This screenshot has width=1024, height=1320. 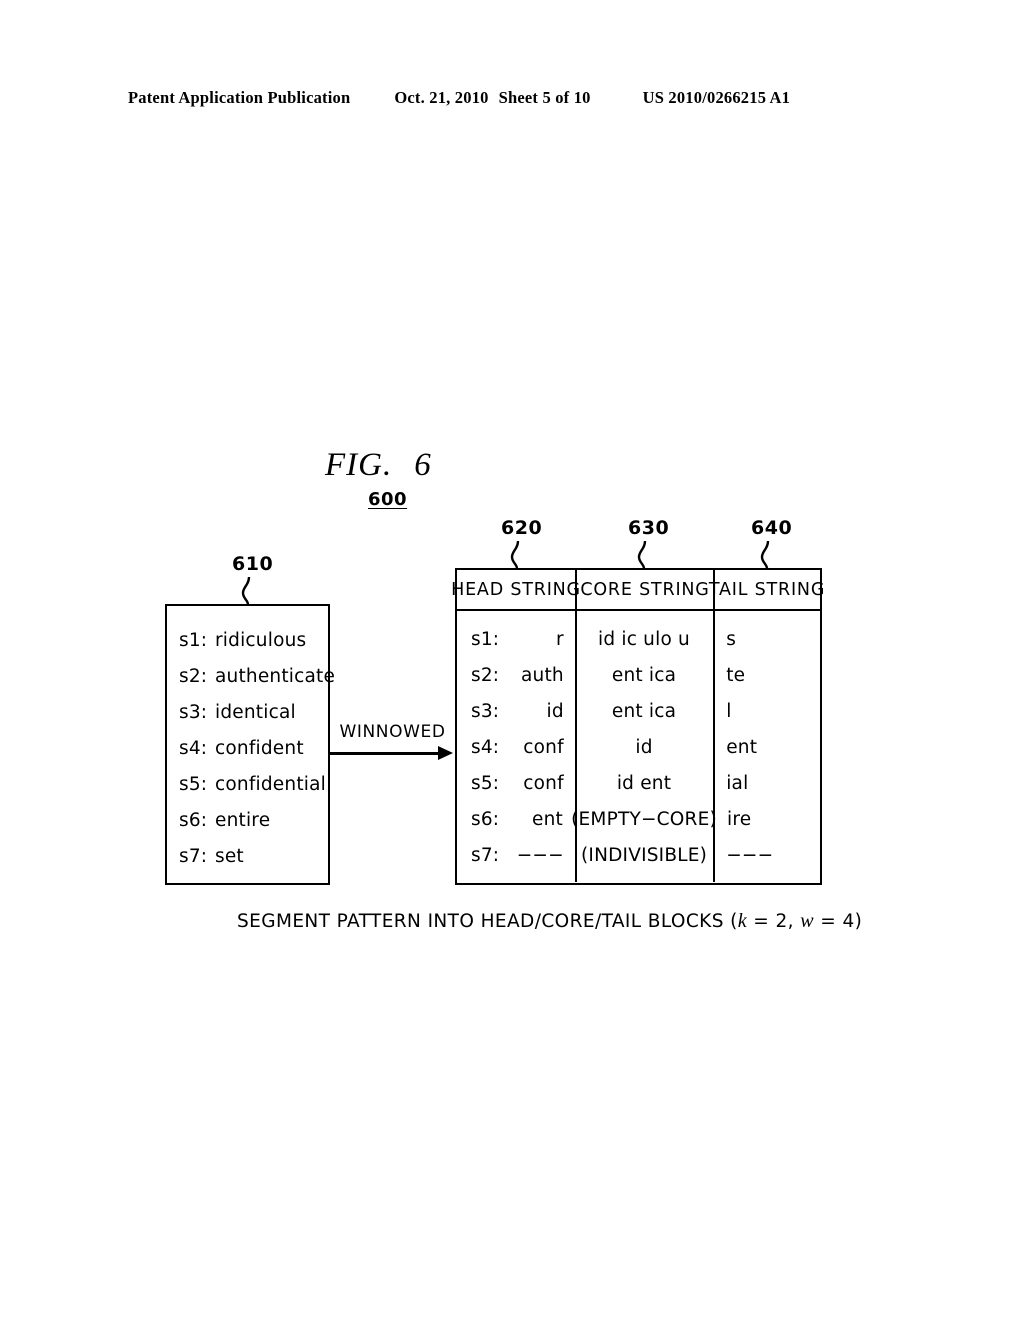 I want to click on cell-head-string: s7: −−−, so click(x=516, y=855).